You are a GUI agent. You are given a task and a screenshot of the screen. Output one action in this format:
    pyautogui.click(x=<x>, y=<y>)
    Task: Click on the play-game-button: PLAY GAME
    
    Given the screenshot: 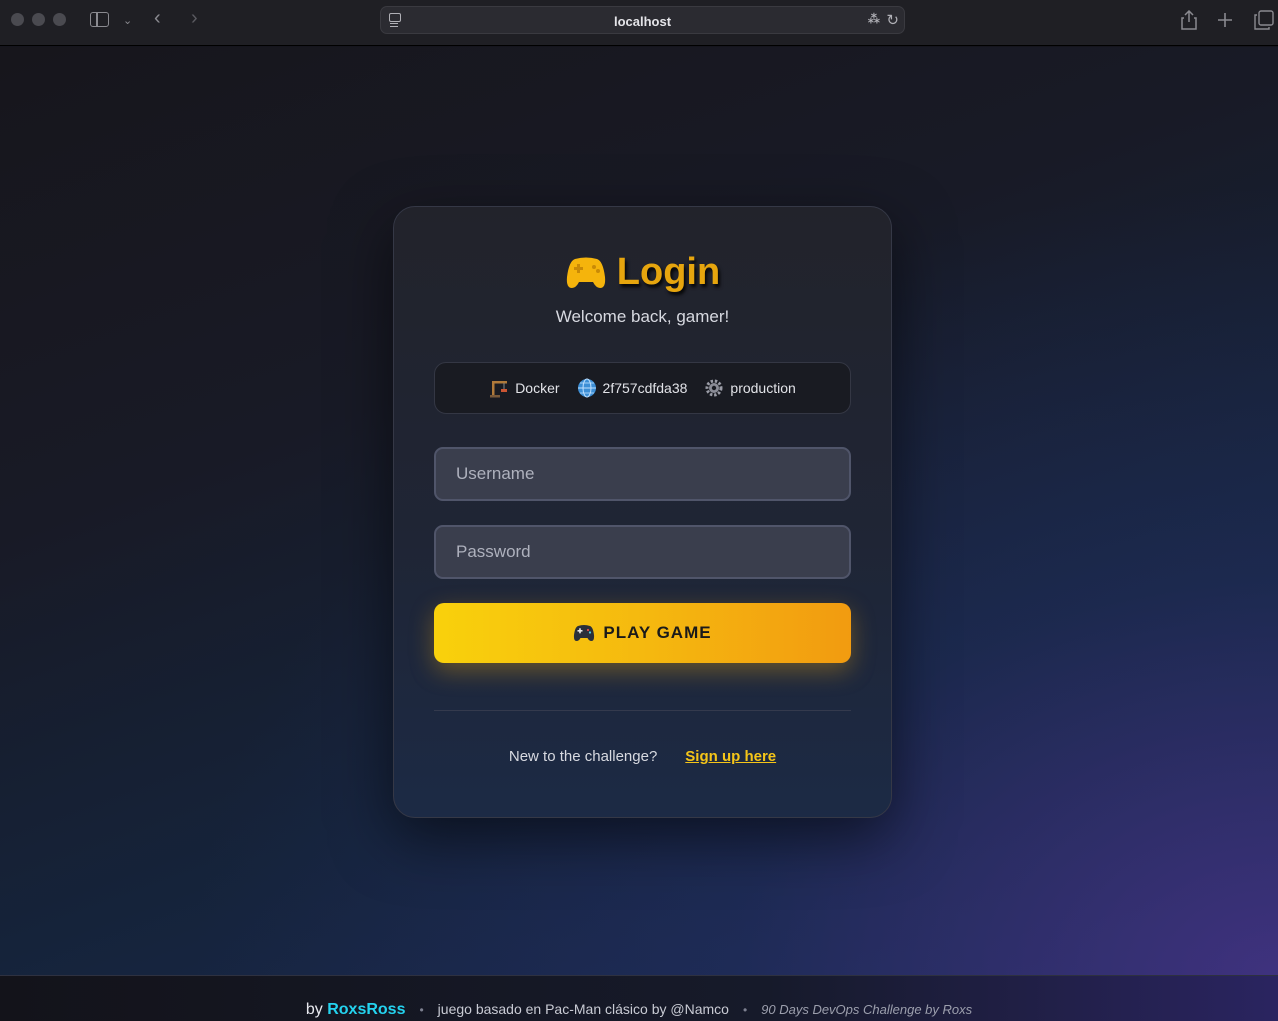 What is the action you would take?
    pyautogui.click(x=642, y=633)
    